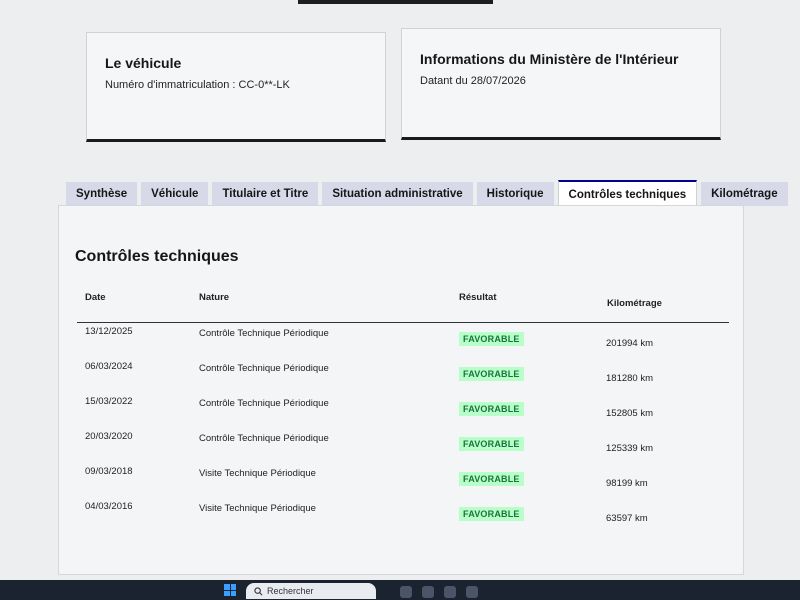 The height and width of the screenshot is (600, 800). Describe the element at coordinates (109, 331) in the screenshot. I see `row-date: 13/12/2025` at that location.